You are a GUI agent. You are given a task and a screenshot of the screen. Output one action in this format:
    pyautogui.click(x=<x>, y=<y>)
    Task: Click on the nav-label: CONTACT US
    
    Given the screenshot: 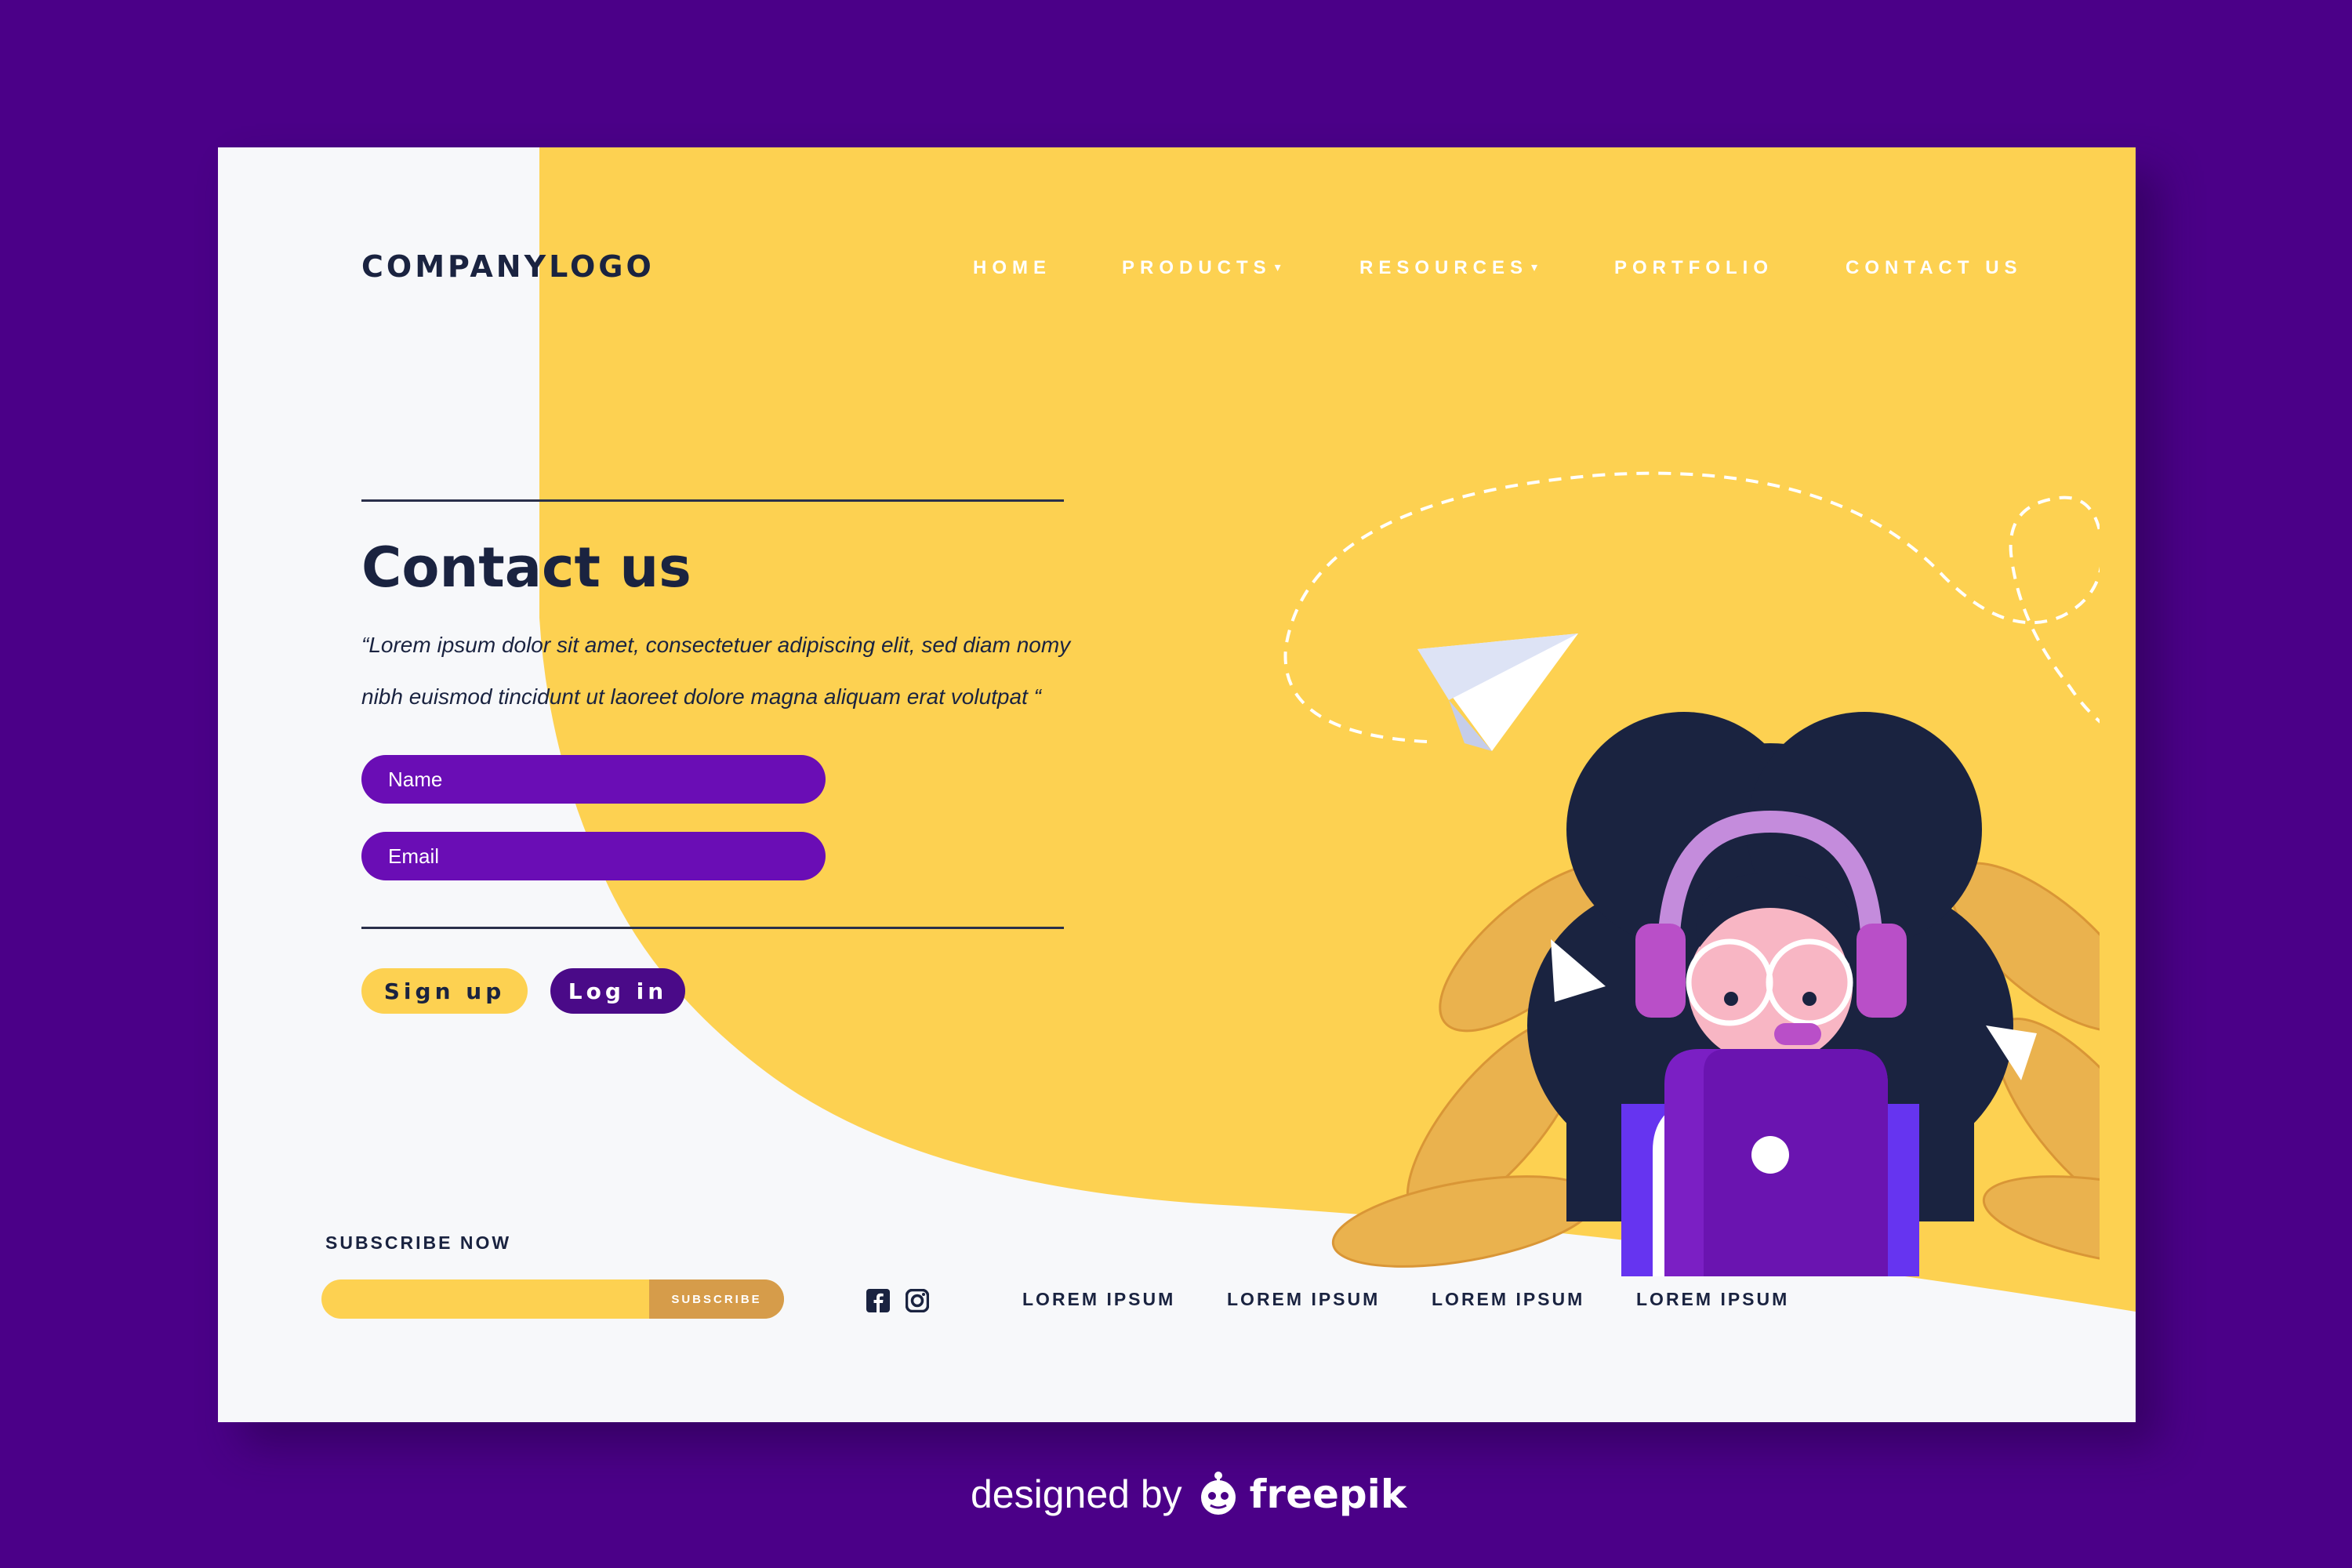 What is the action you would take?
    pyautogui.click(x=1934, y=267)
    